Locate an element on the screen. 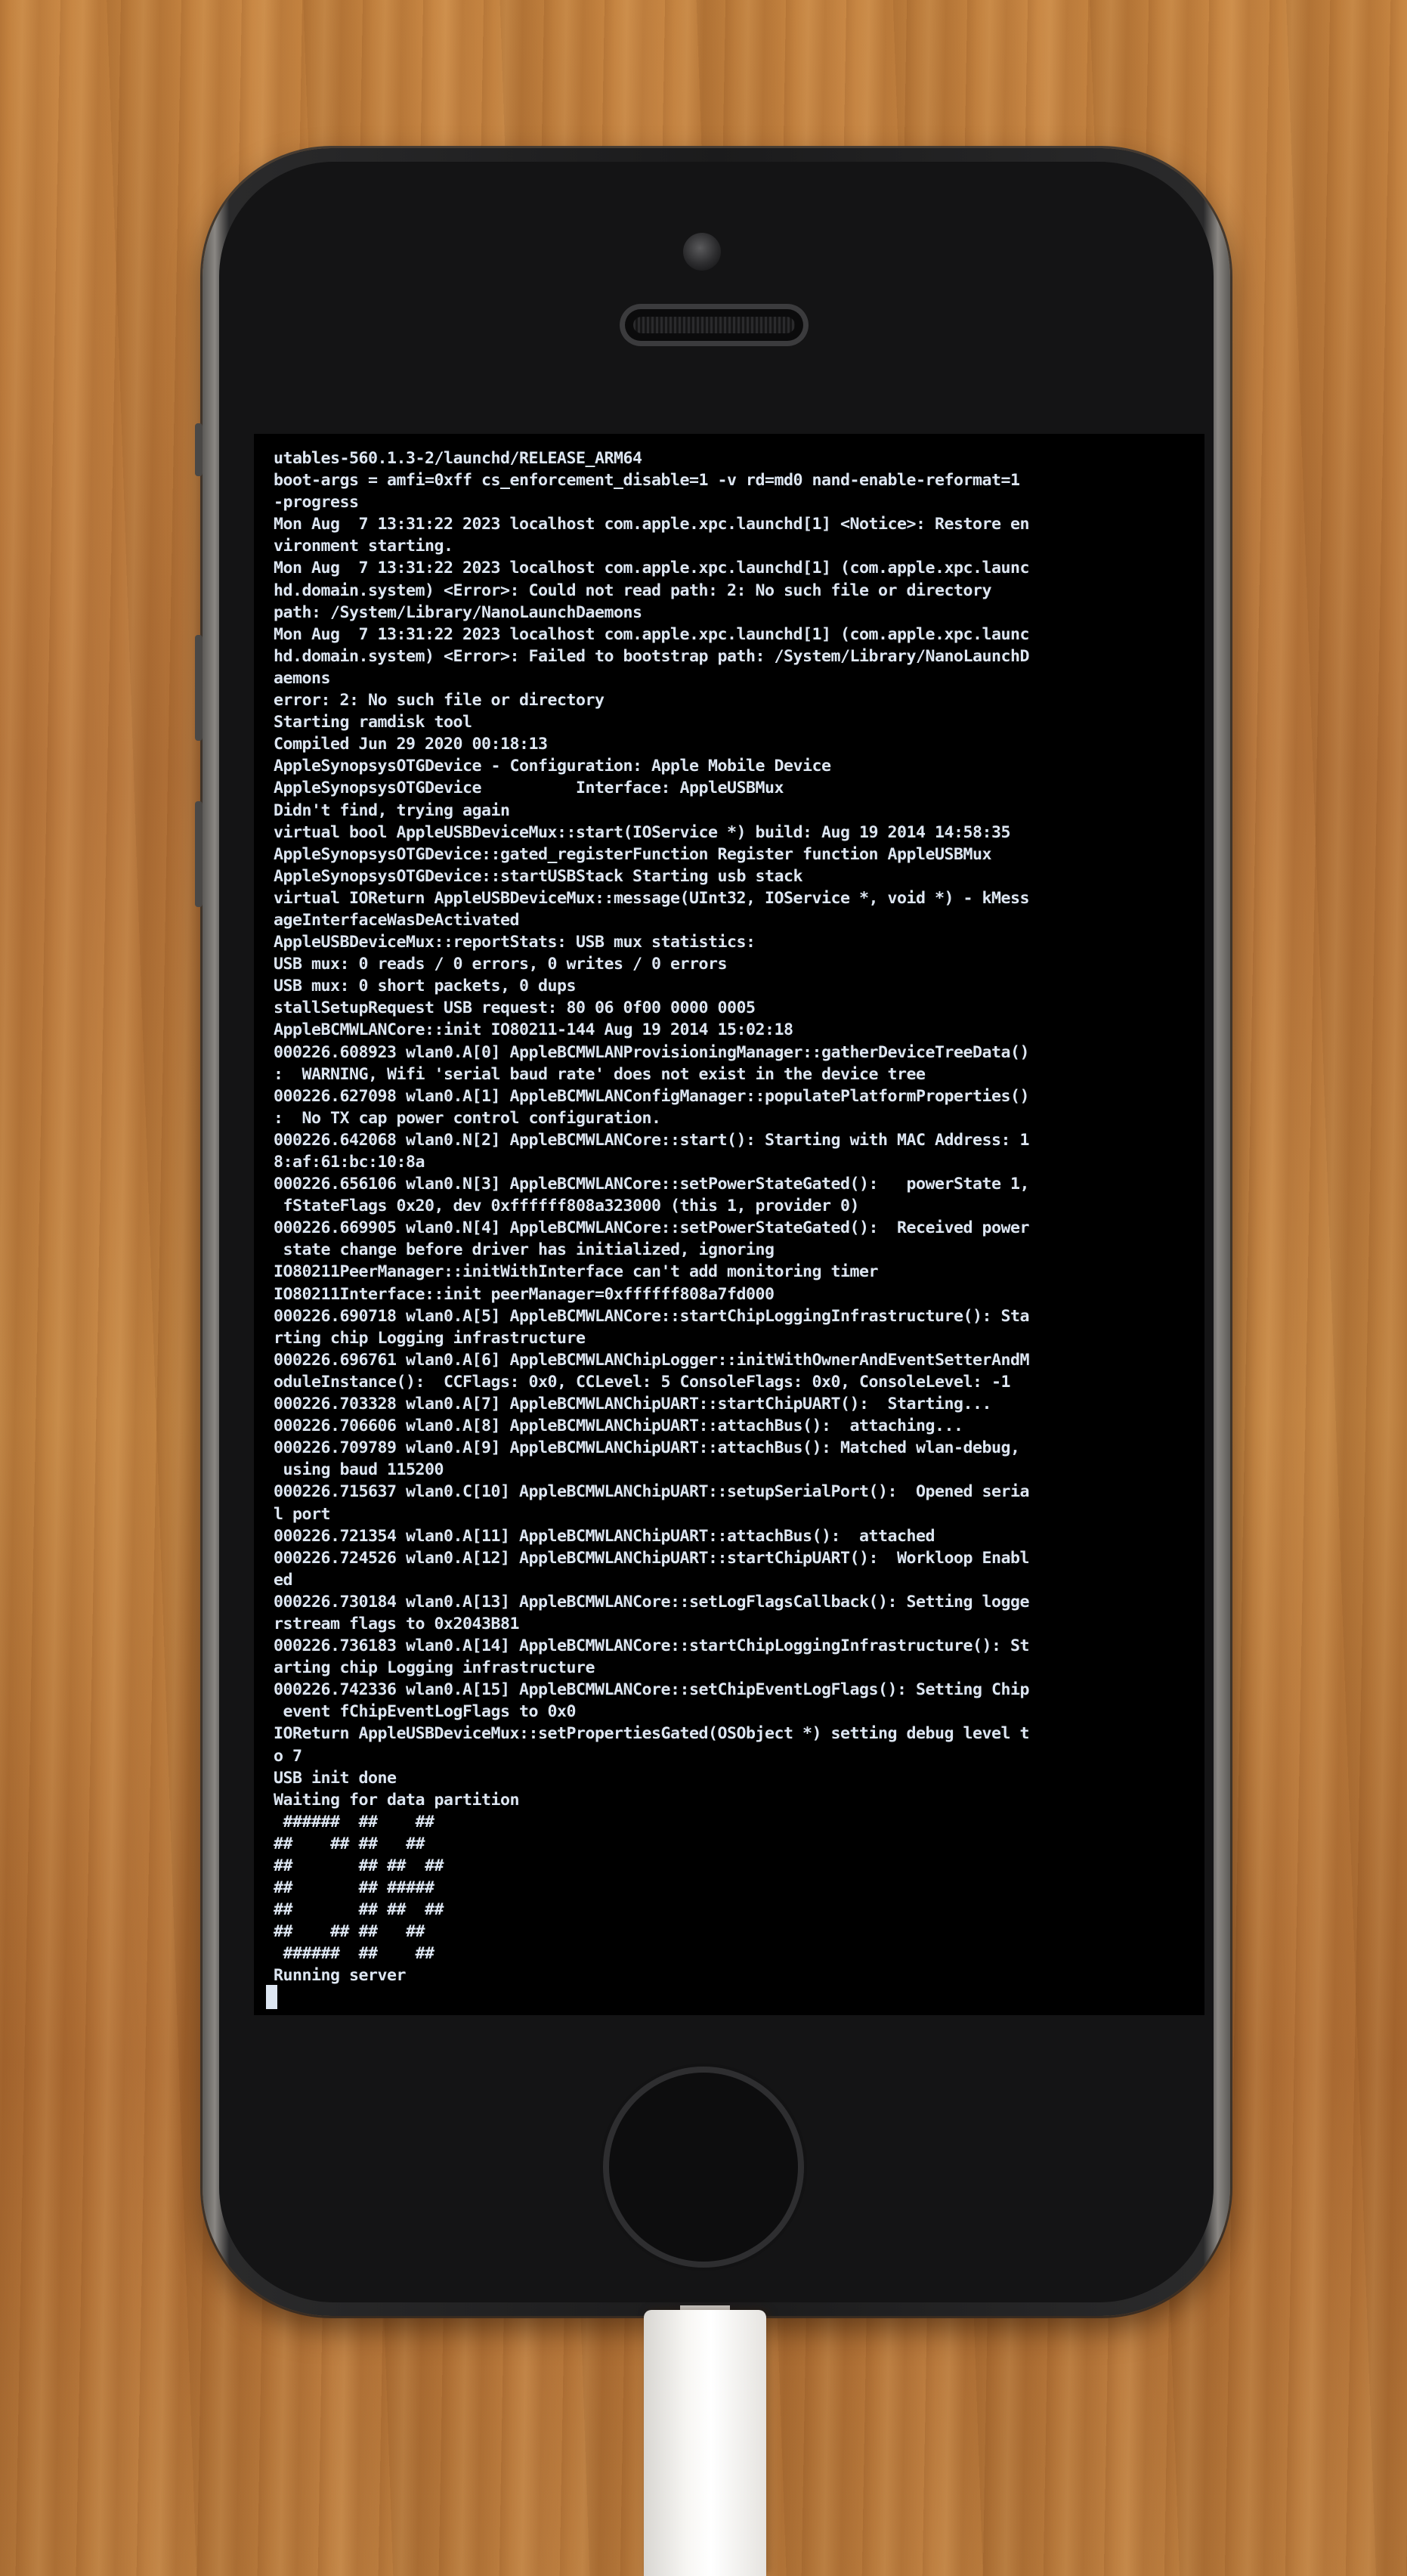 Image resolution: width=1407 pixels, height=2576 pixels. console-line: Starting ramdisk tool is located at coordinates (373, 722).